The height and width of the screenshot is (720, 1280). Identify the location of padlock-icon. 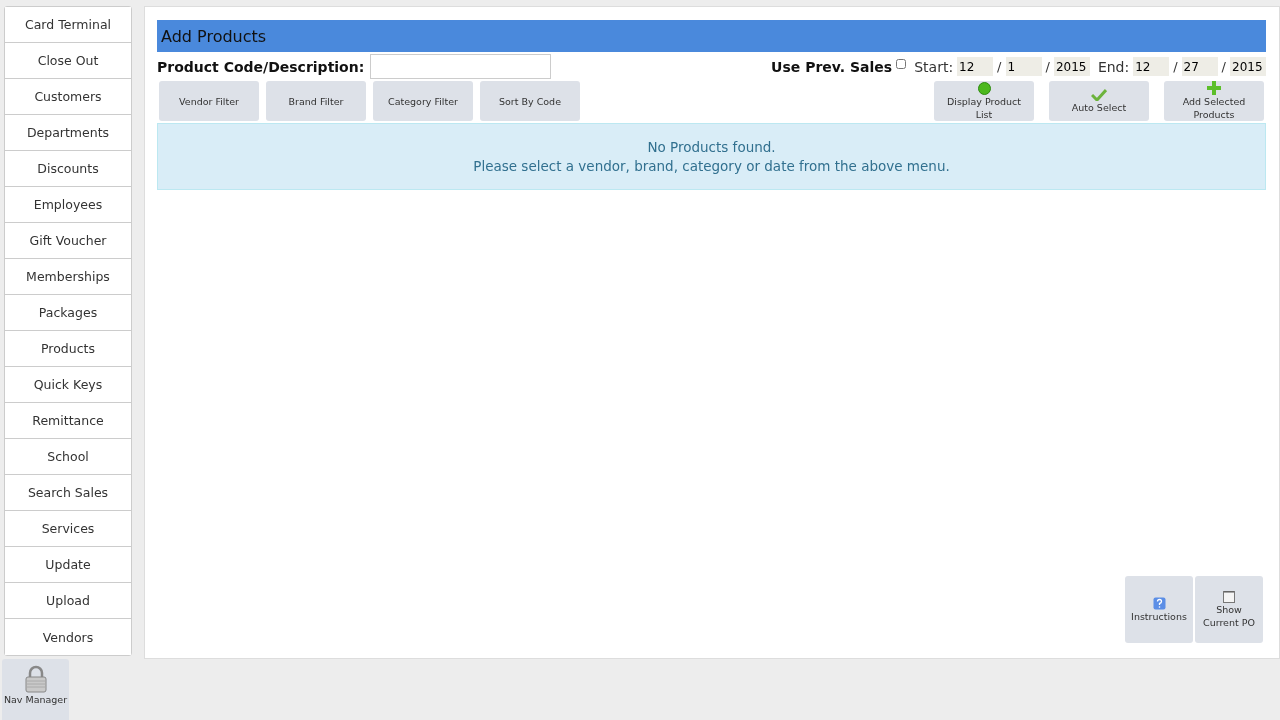
(35, 679).